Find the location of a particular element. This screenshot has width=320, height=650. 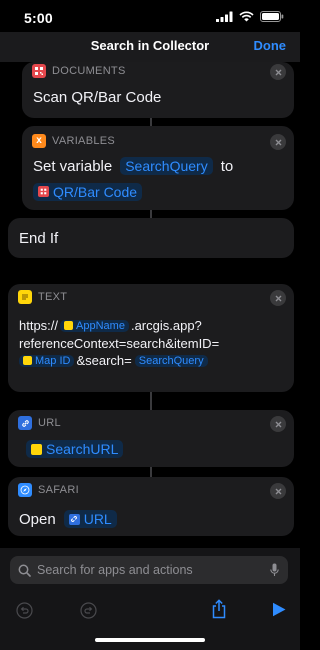

end-if-label: End If is located at coordinates (39, 238).